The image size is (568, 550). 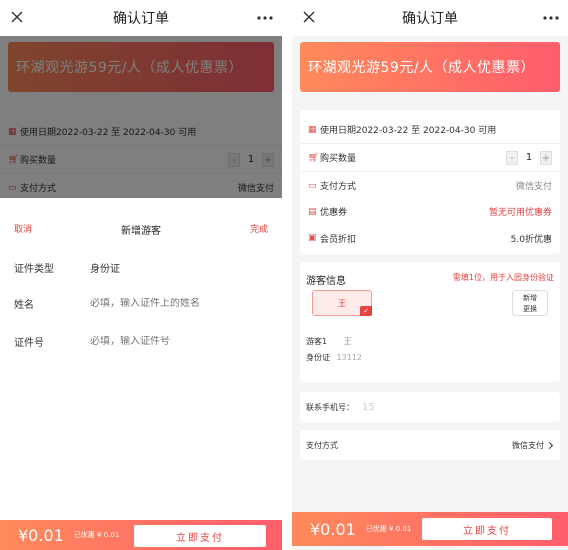 What do you see at coordinates (330, 407) in the screenshot?
I see `contact-label: 联系手机号：` at bounding box center [330, 407].